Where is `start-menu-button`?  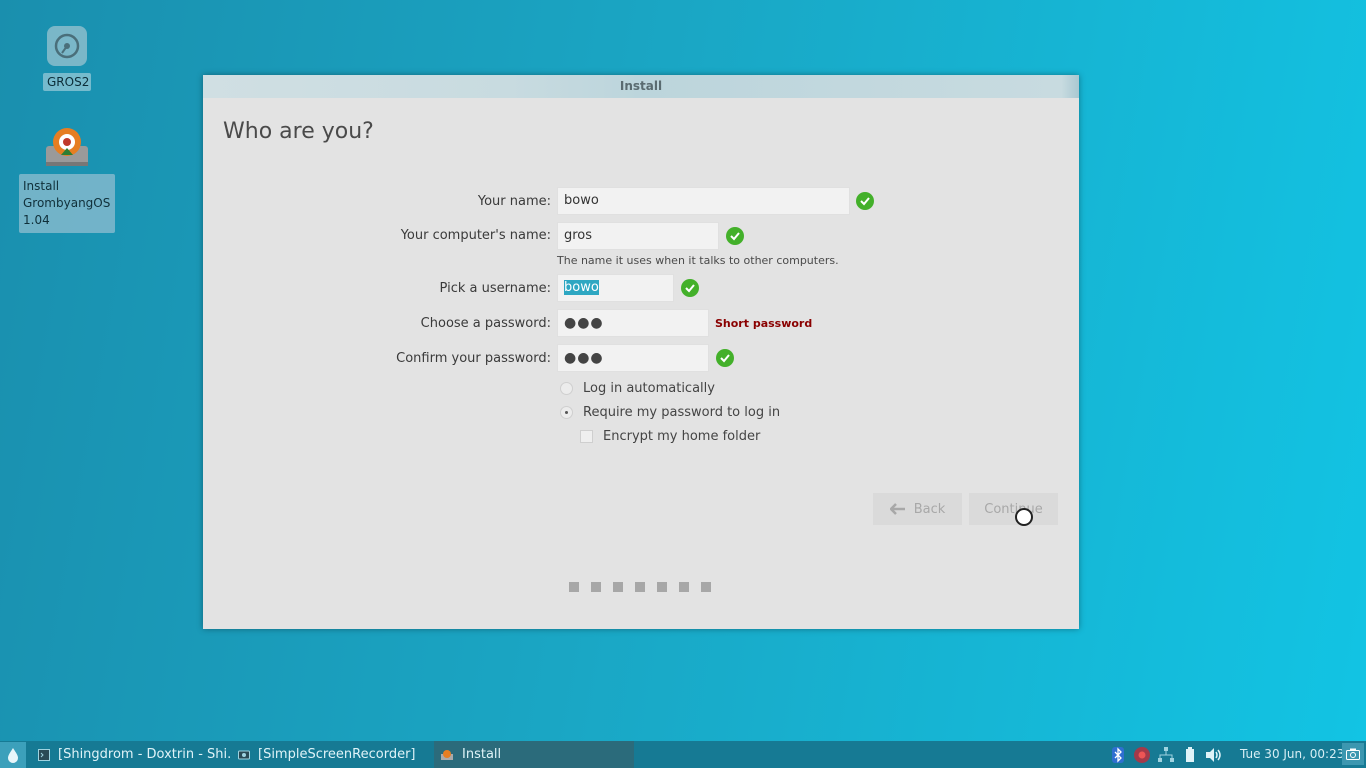
start-menu-button is located at coordinates (13, 755).